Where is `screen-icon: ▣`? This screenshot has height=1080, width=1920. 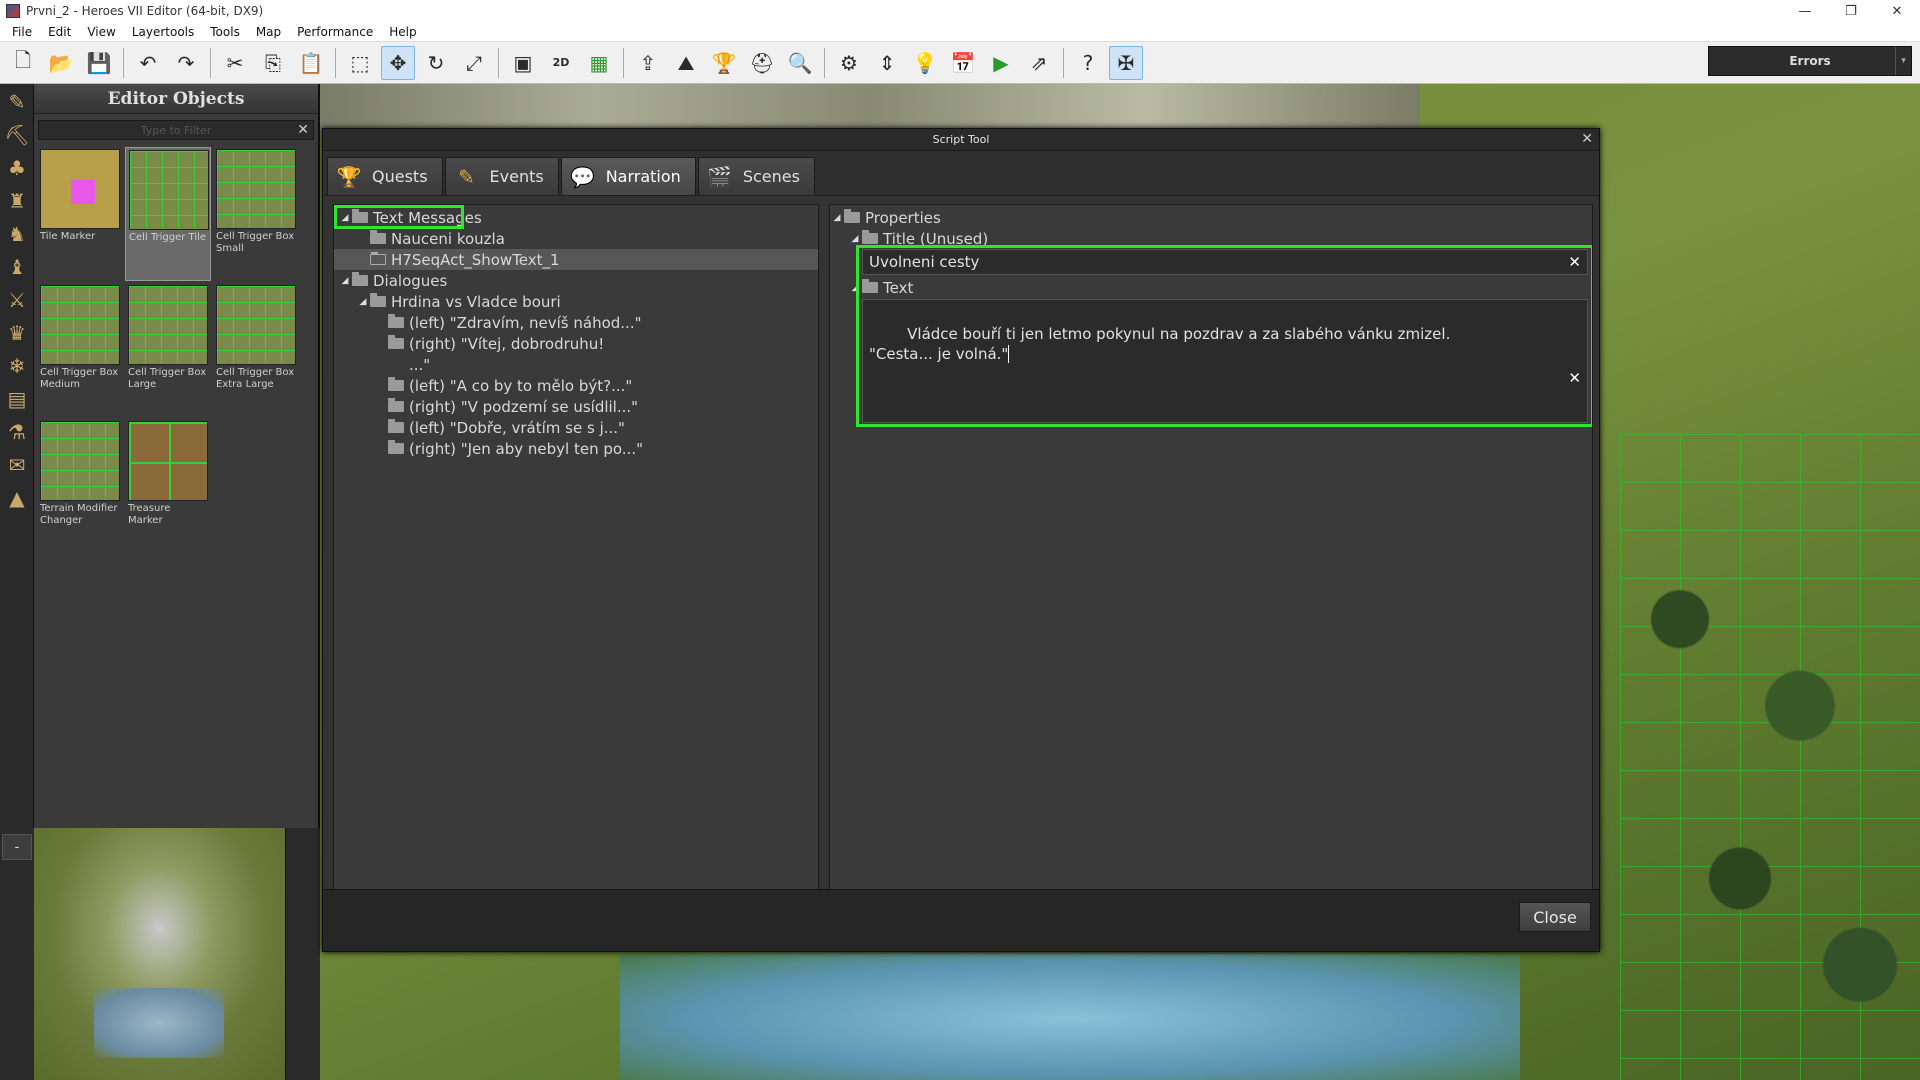 screen-icon: ▣ is located at coordinates (523, 63).